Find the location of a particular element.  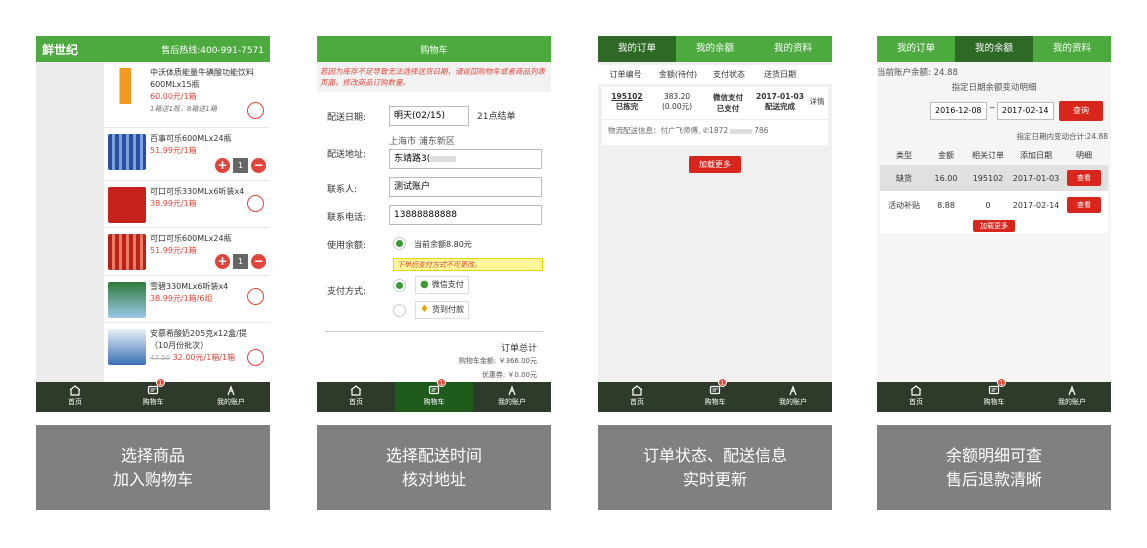

caption-1: 选择商品 加入购物车 is located at coordinates (153, 467).